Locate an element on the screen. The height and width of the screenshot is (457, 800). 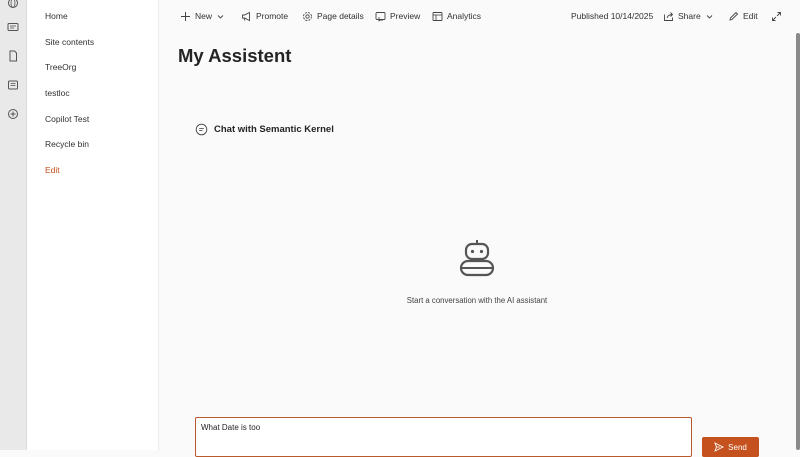
scrollbar-thumb is located at coordinates (798, 241).